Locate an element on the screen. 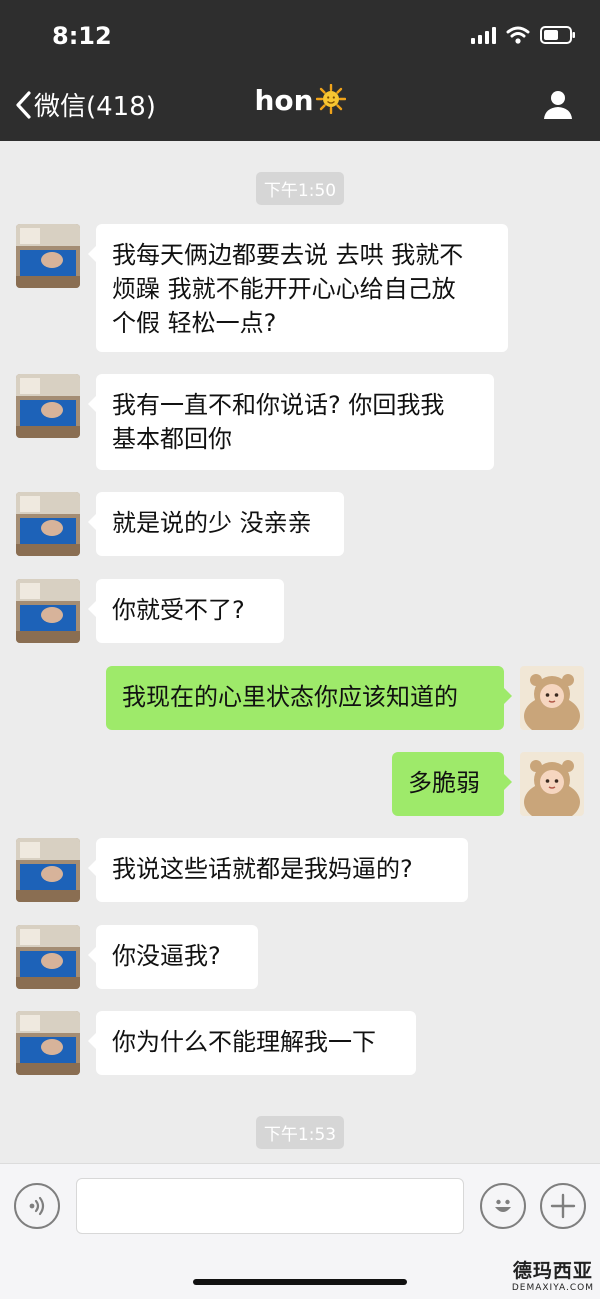 The width and height of the screenshot is (600, 1299). timestamp-label: 下午1:50 is located at coordinates (300, 188).